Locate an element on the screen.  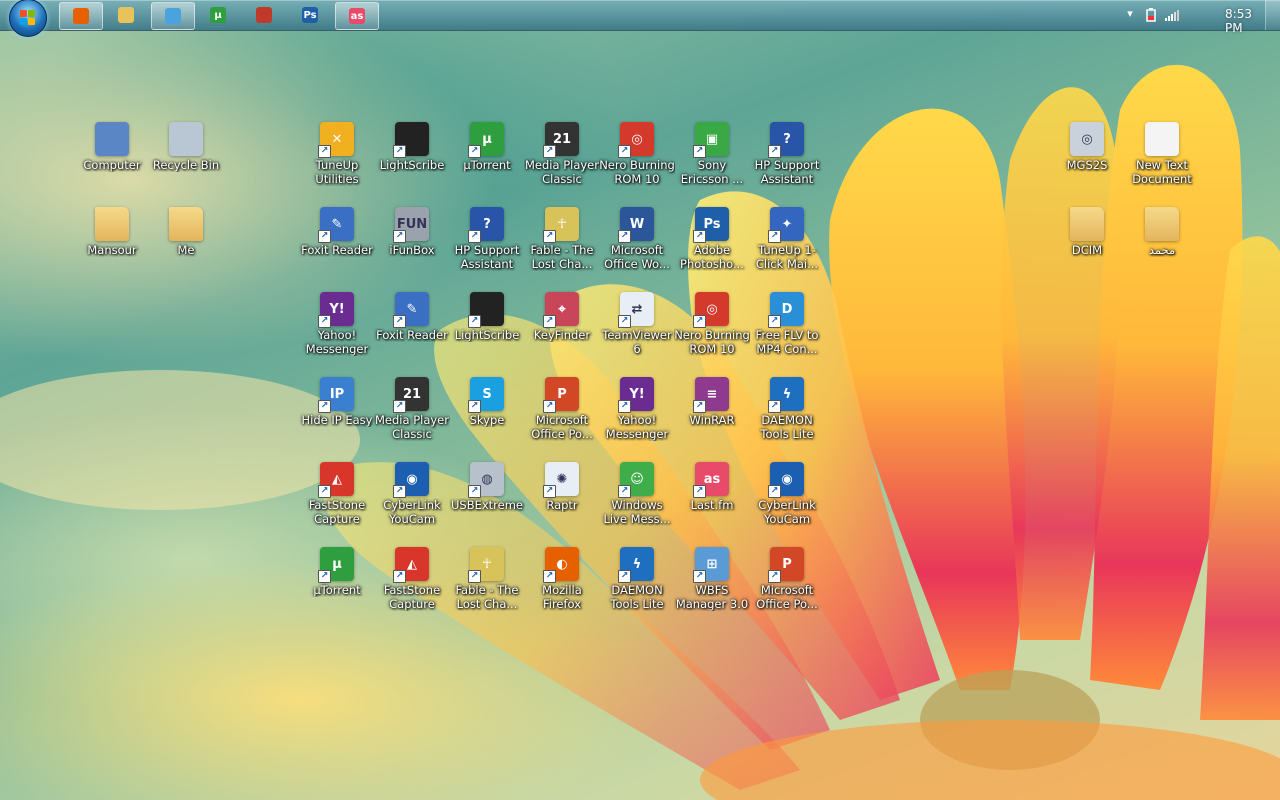
daemon-tools-icon: ϟ ↗ is located at coordinates (636, 565).